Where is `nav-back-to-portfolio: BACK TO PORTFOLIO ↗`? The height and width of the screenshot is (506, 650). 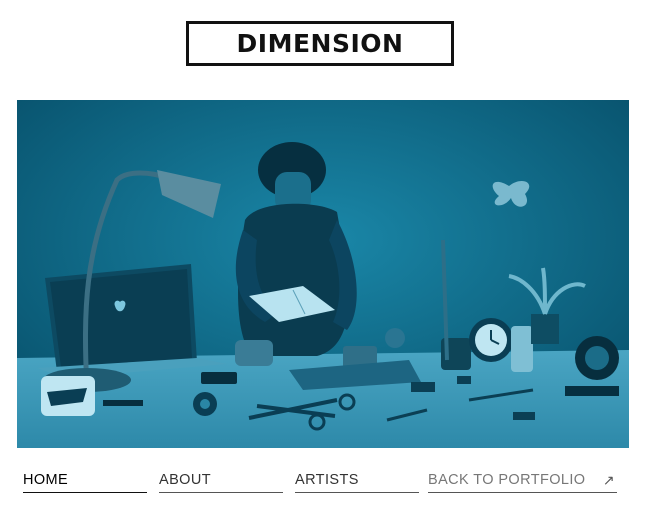 nav-back-to-portfolio: BACK TO PORTFOLIO ↗ is located at coordinates (522, 481).